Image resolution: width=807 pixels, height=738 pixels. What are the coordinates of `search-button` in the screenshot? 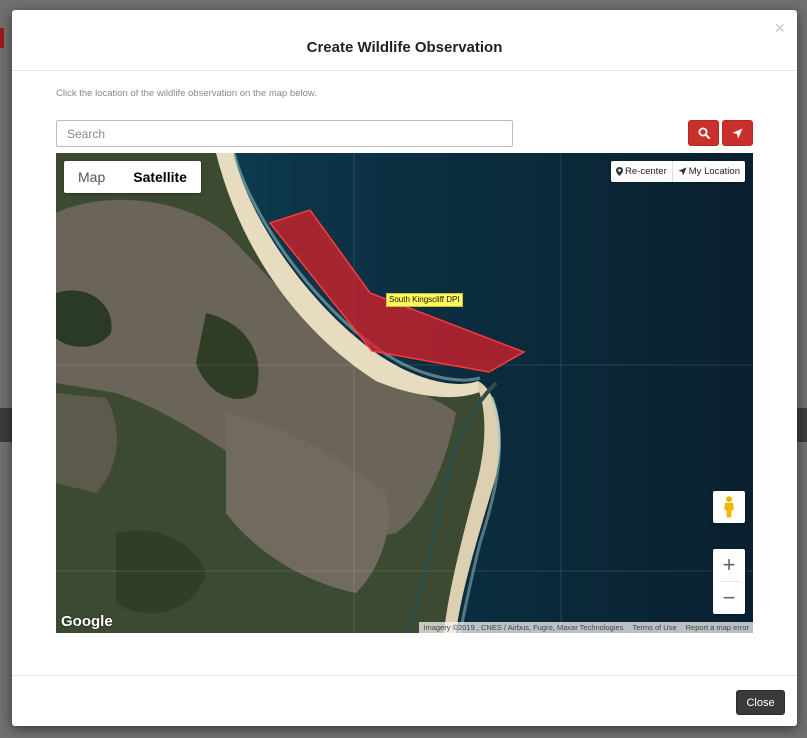 It's located at (703, 133).